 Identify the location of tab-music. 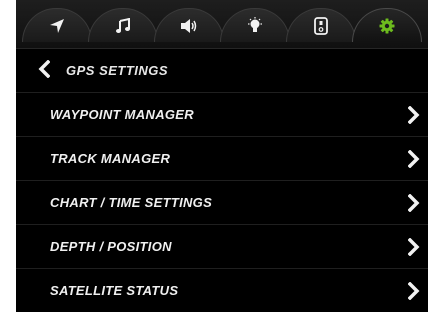
(123, 25).